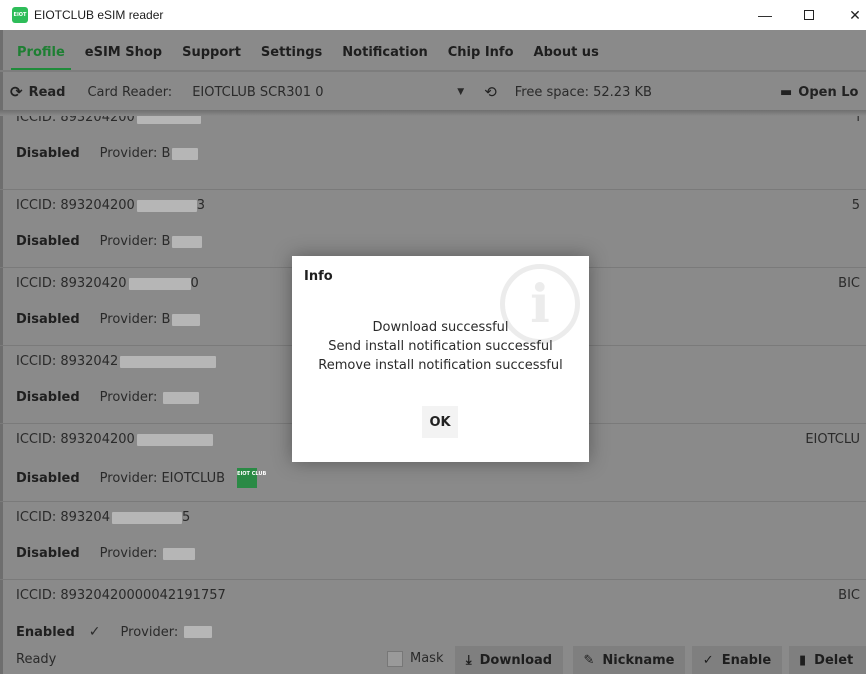  What do you see at coordinates (318, 276) in the screenshot?
I see `dialog-title: Info` at bounding box center [318, 276].